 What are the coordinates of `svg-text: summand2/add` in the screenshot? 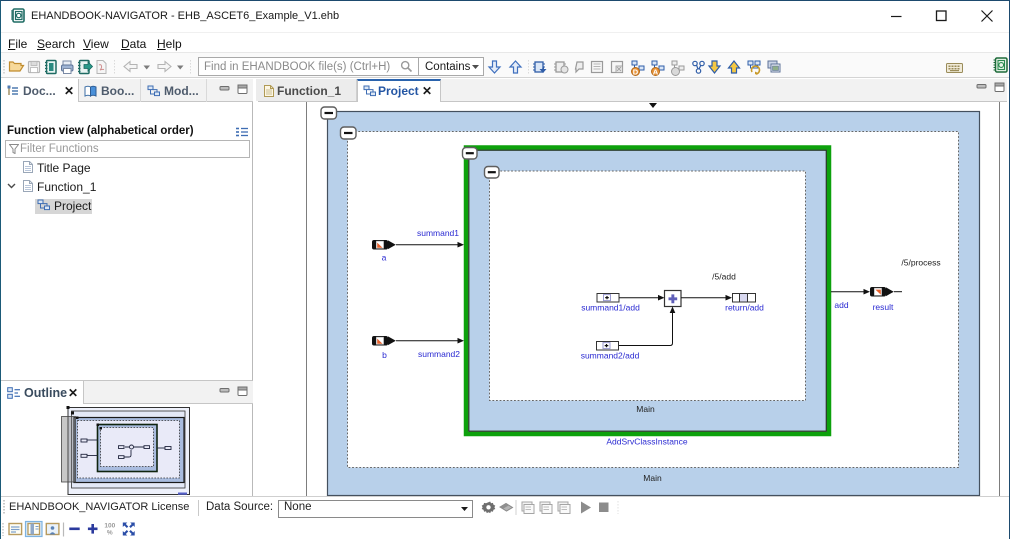 It's located at (610, 356).